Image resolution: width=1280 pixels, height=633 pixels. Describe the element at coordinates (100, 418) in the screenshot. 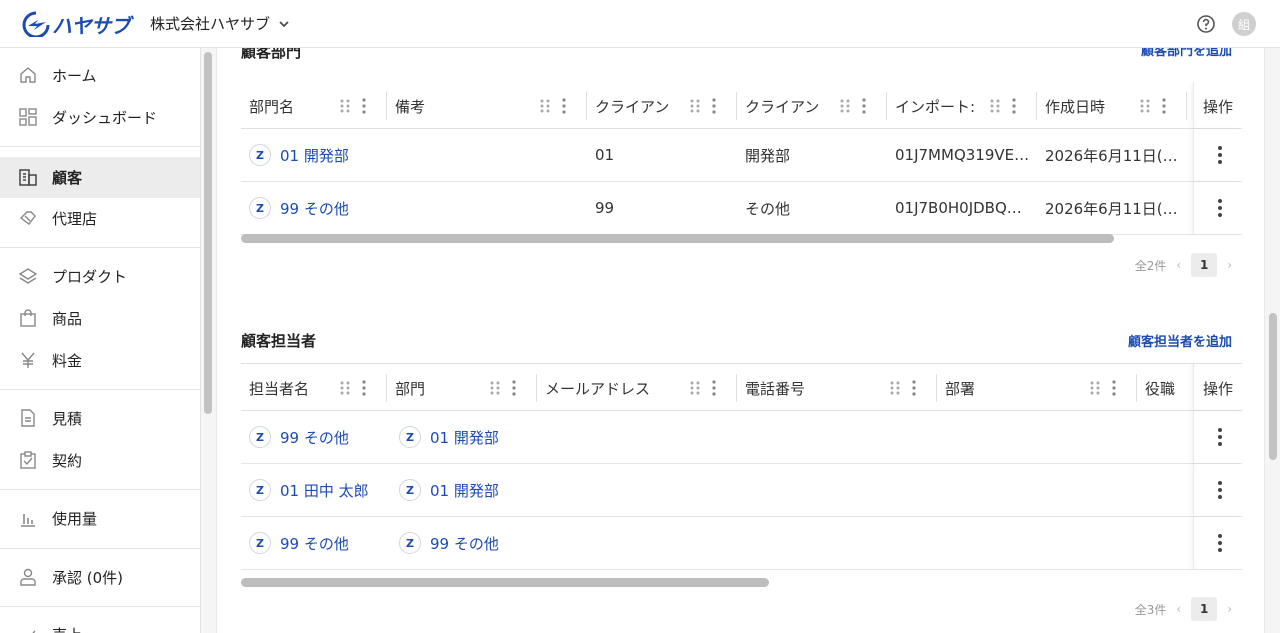

I see `sidebar-item-quote: 見積` at that location.